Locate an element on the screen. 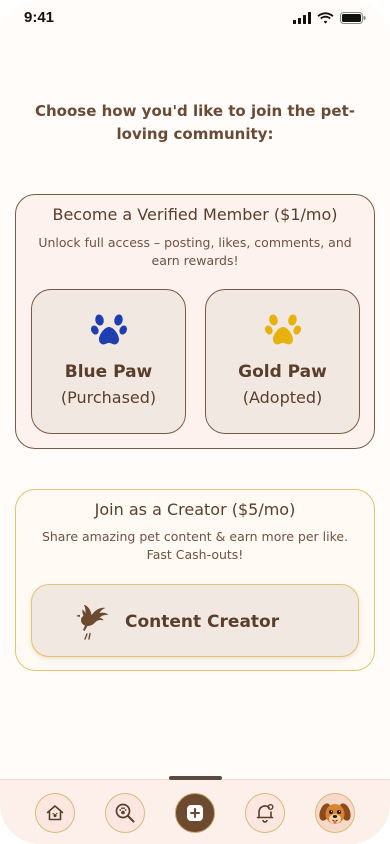  home-indicator is located at coordinates (195, 778).